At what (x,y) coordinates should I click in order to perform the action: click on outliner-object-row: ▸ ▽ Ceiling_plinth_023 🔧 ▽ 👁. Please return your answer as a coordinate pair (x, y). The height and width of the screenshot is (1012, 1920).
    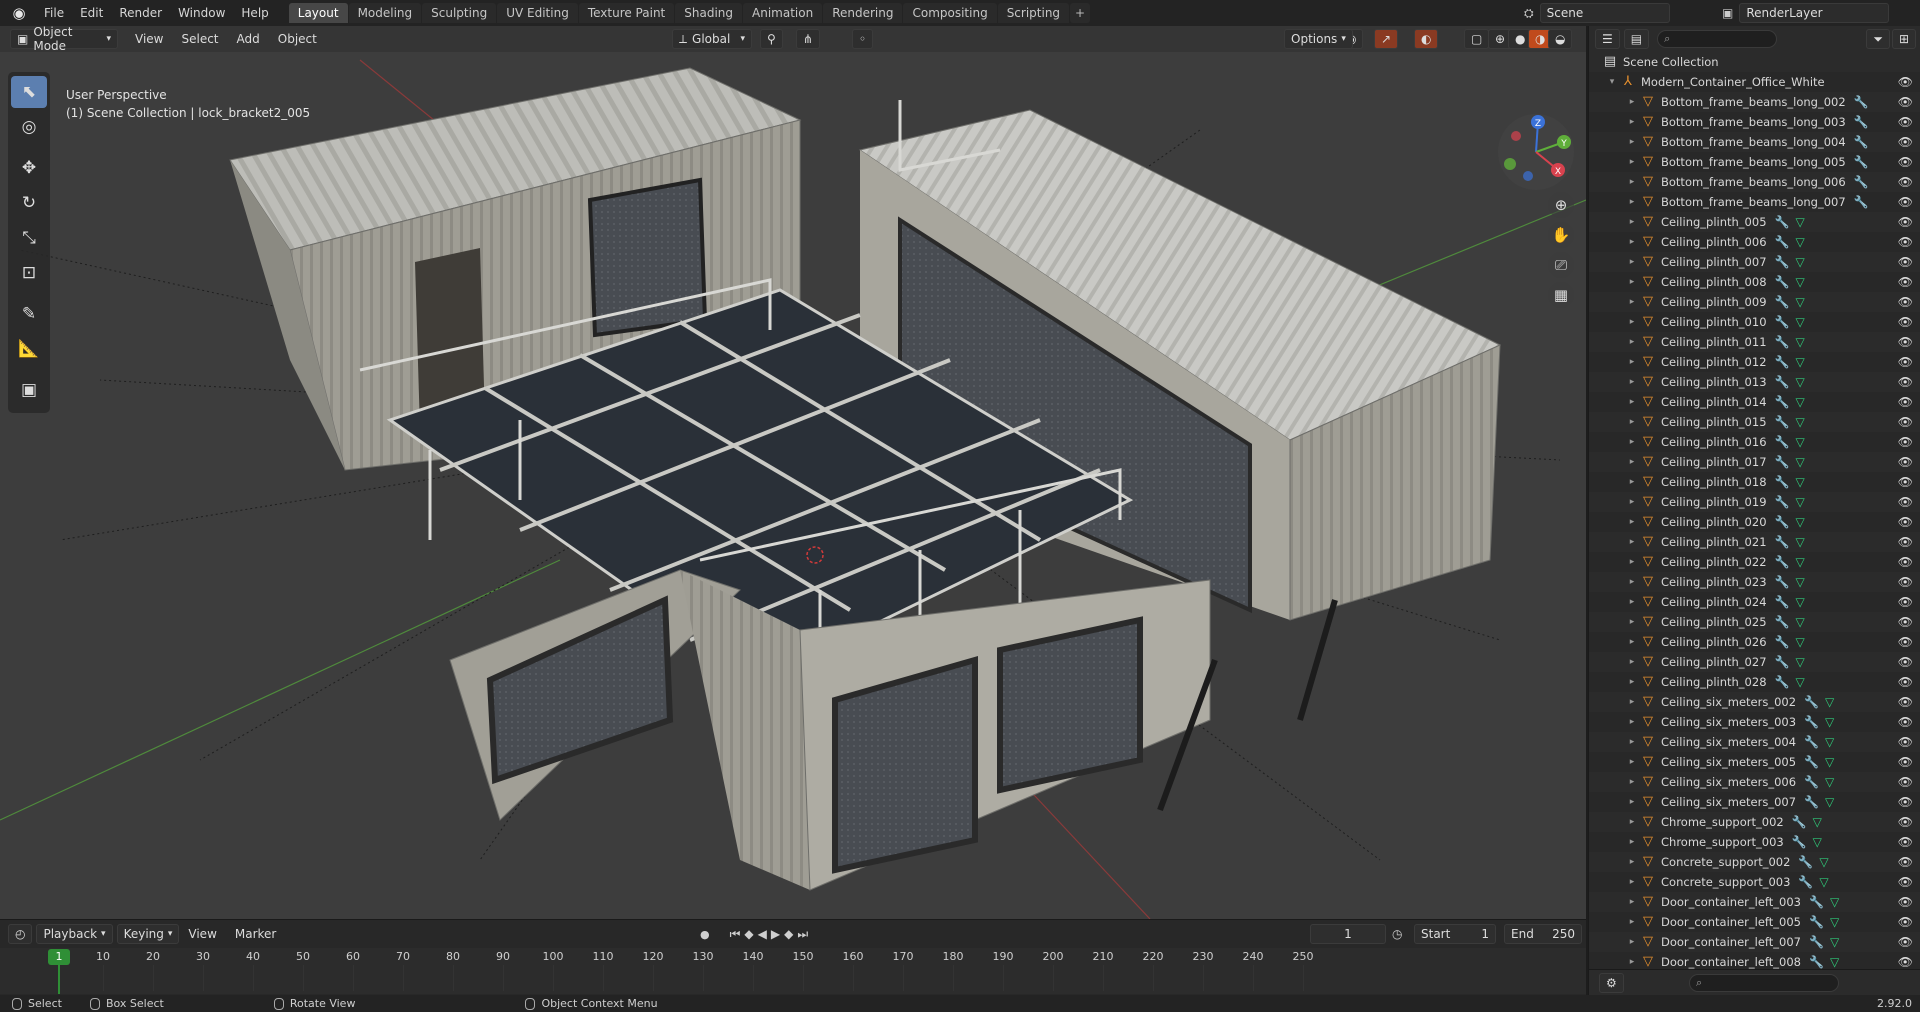
    Looking at the image, I should click on (1754, 582).